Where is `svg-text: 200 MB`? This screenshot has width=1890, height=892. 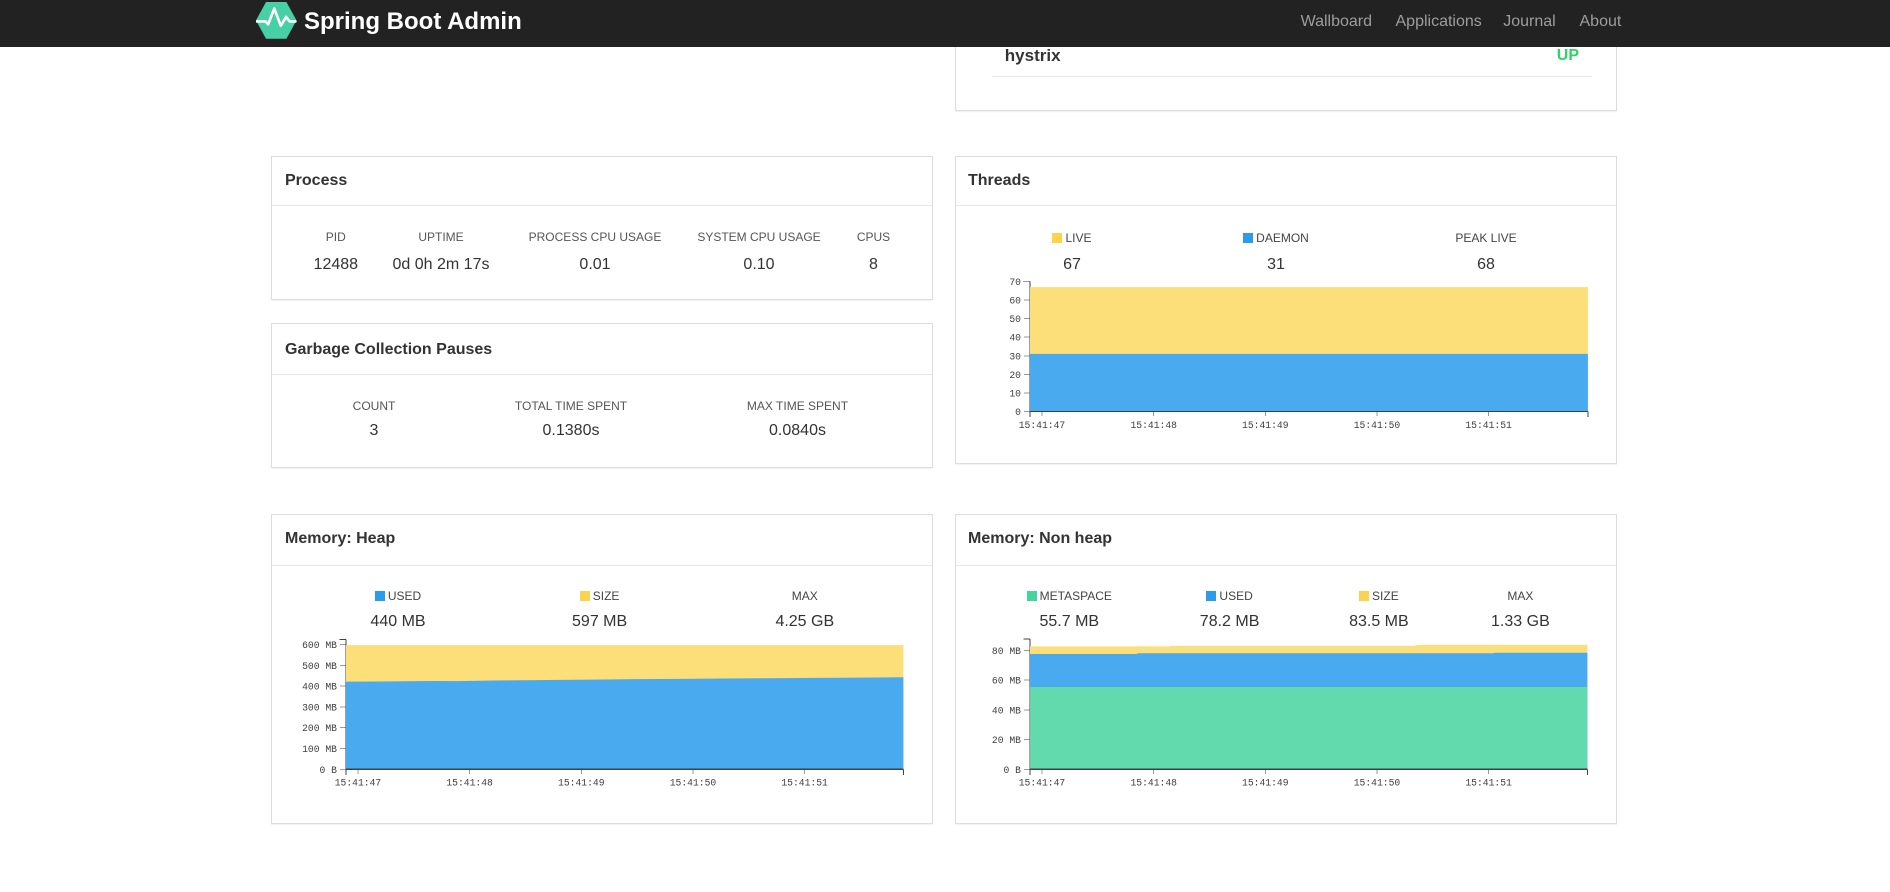
svg-text: 200 MB is located at coordinates (319, 728).